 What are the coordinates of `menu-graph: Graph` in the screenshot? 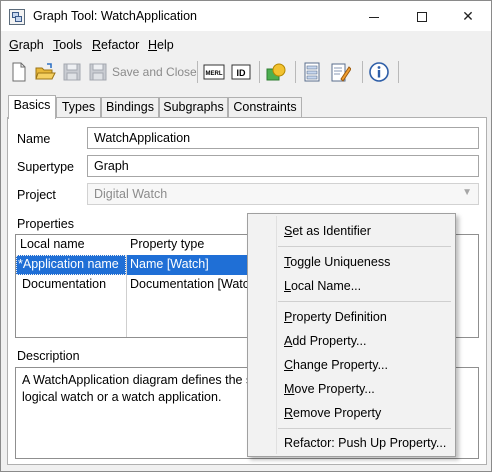 It's located at (26, 45).